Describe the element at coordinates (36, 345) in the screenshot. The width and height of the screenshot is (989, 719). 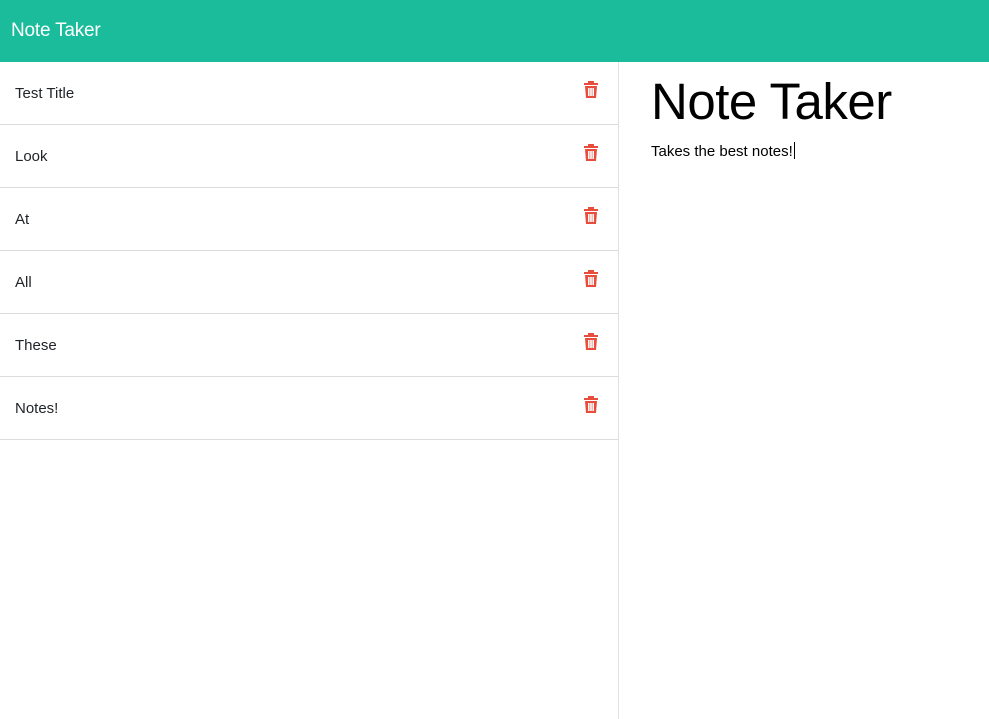
I see `note-item-title: These` at that location.